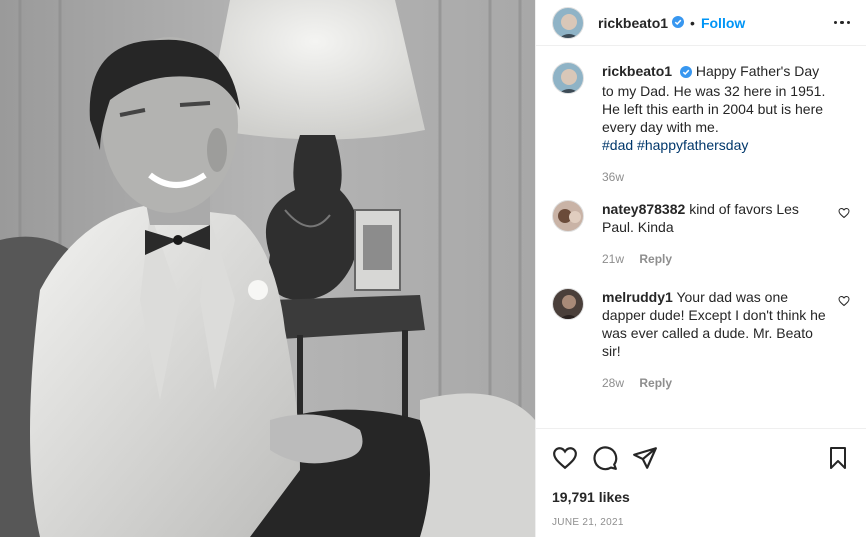  I want to click on comment-meta: 21w Reply, so click(715, 259).